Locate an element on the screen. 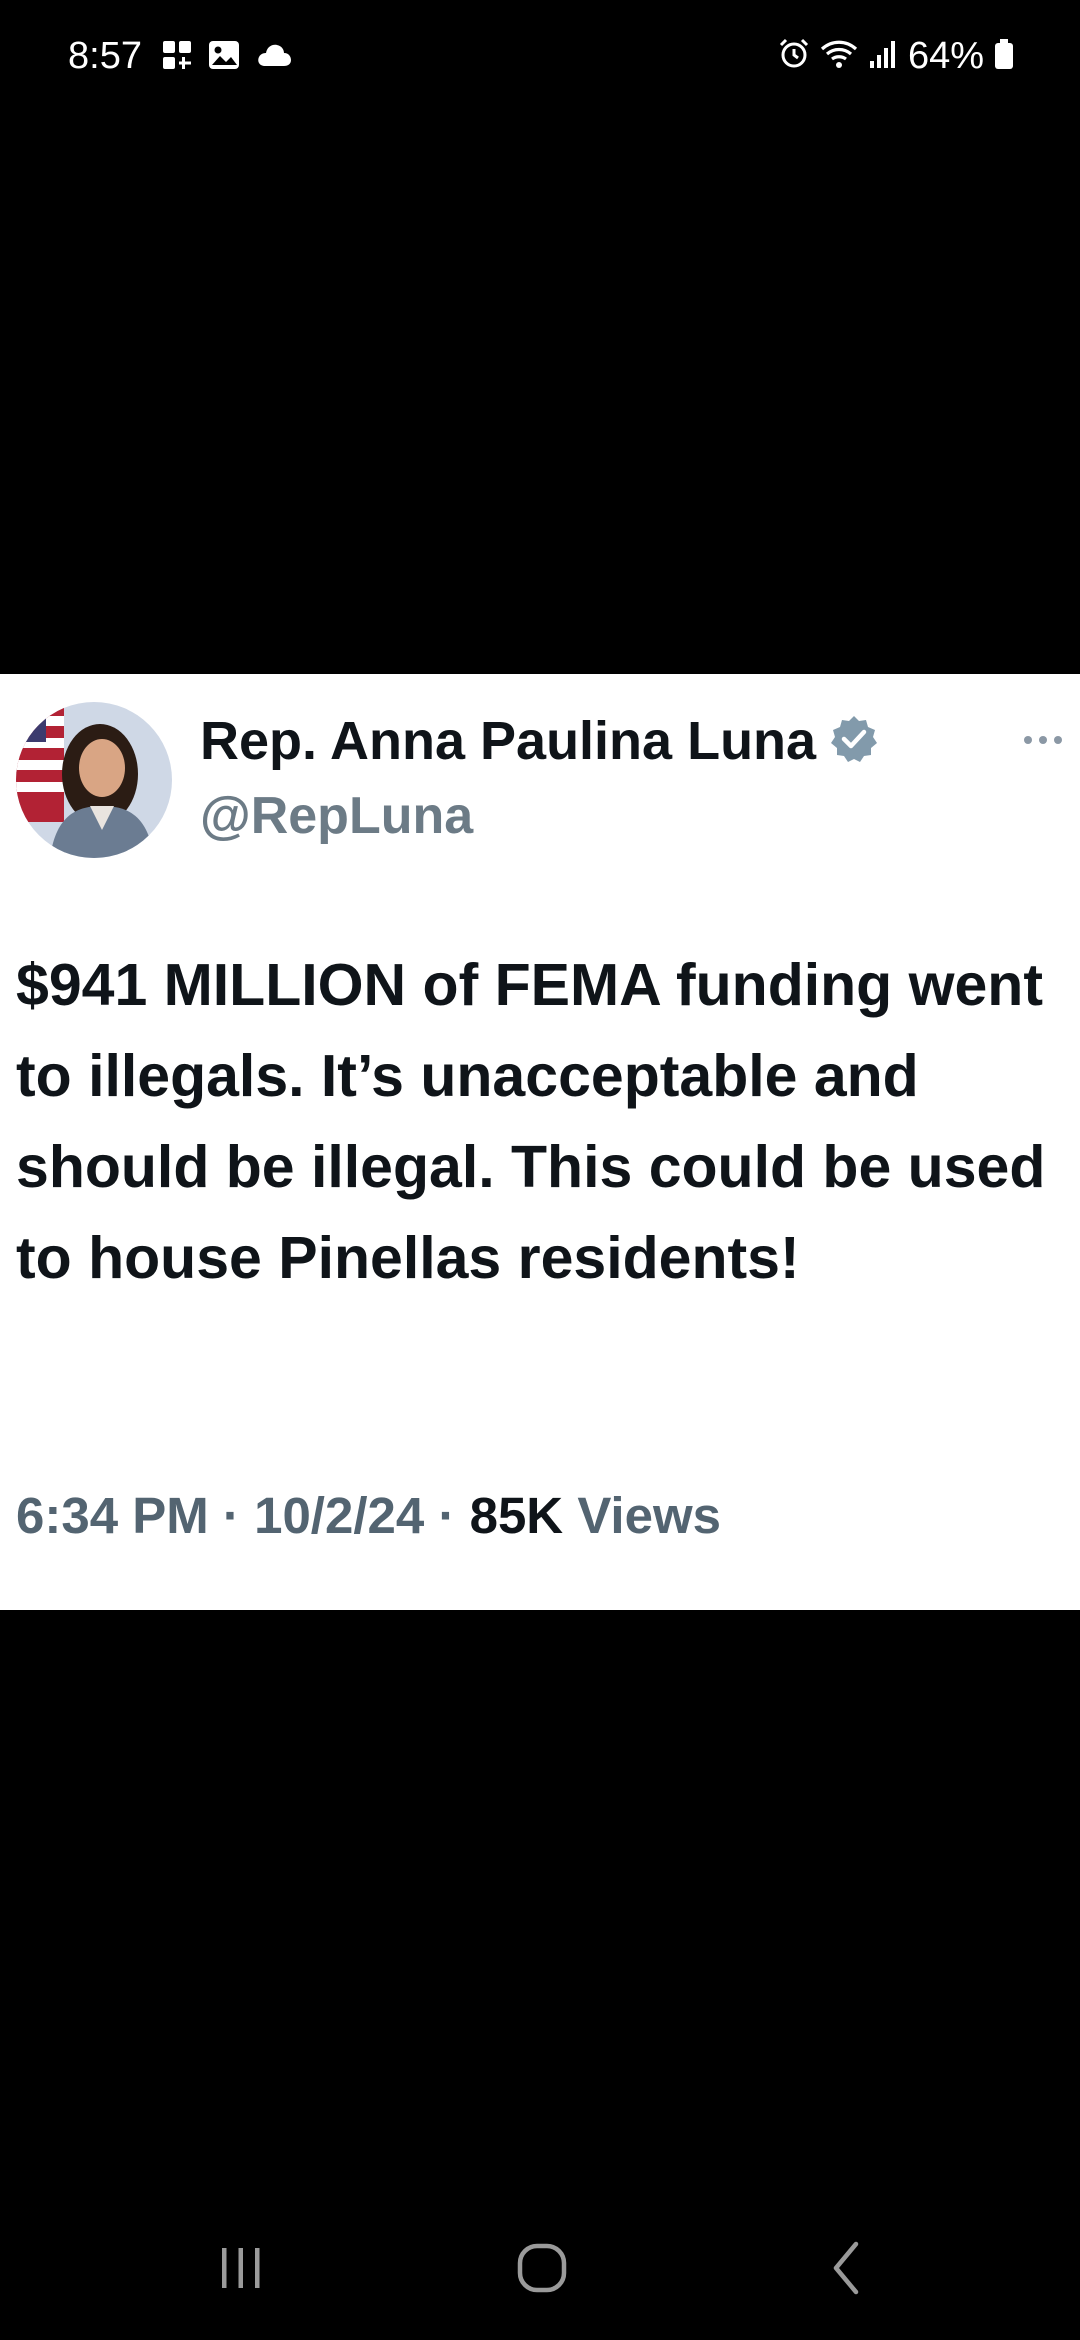 The image size is (1080, 2340). back-icon is located at coordinates (846, 2270).